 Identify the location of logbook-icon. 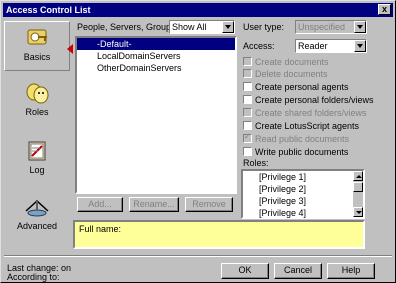
(37, 151).